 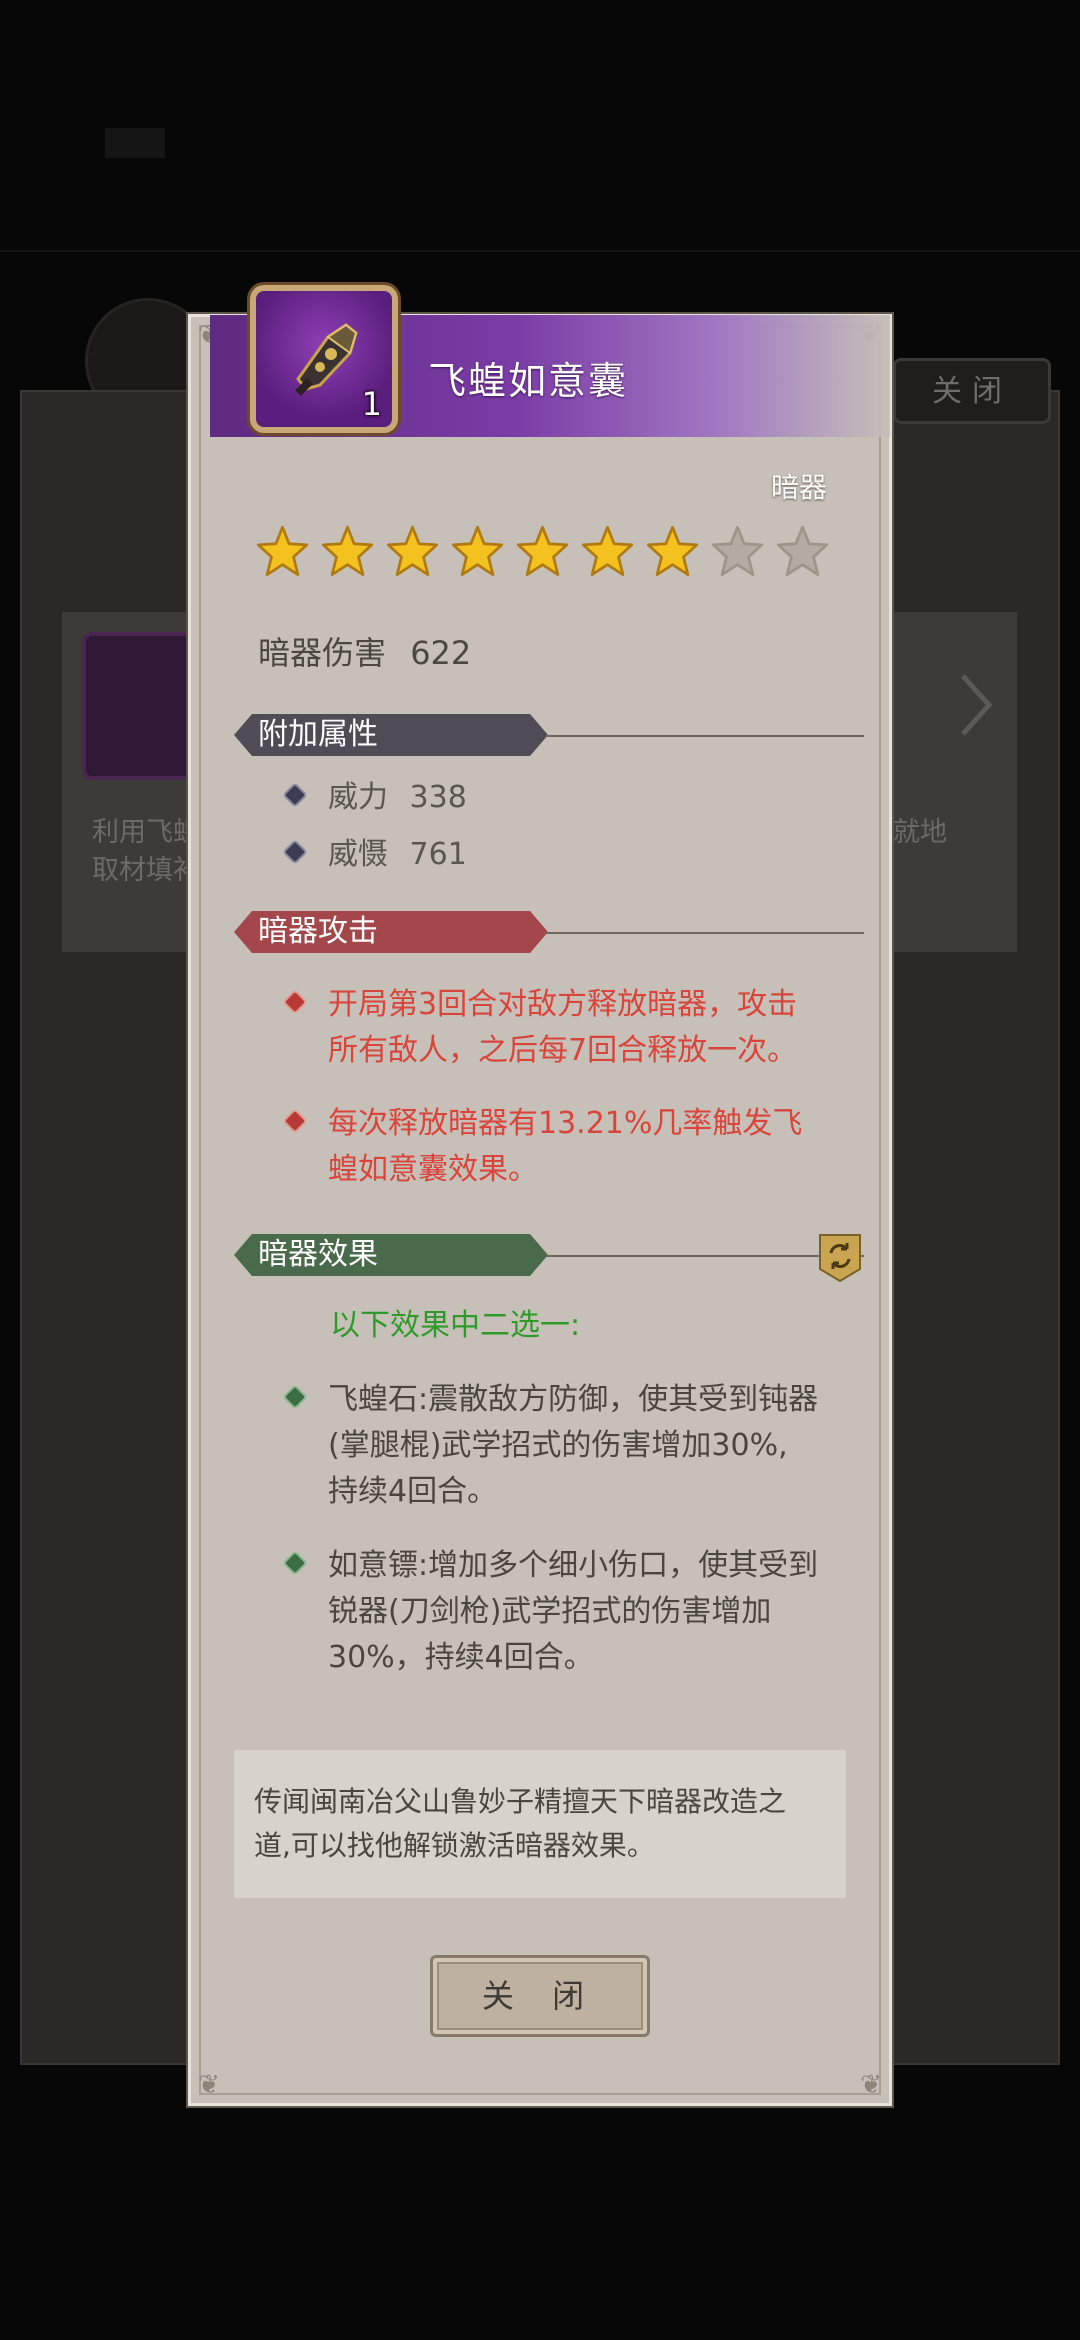 I want to click on choose-one-text: 以下效果中二选一:, so click(x=455, y=1325).